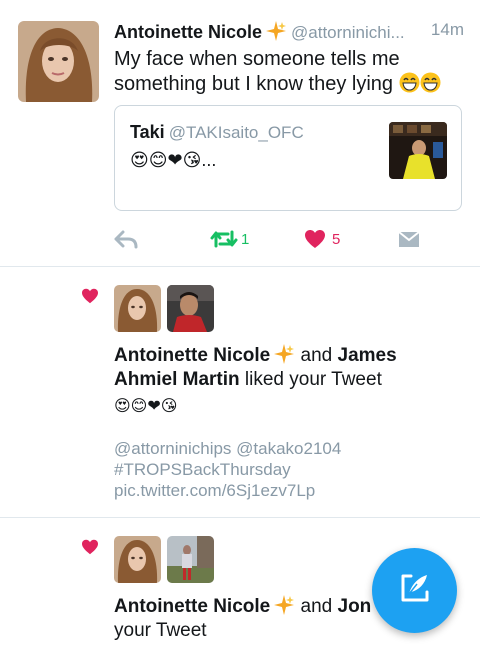  I want to click on quoted-author: Taki @TAKIsaito_OFC, so click(217, 132).